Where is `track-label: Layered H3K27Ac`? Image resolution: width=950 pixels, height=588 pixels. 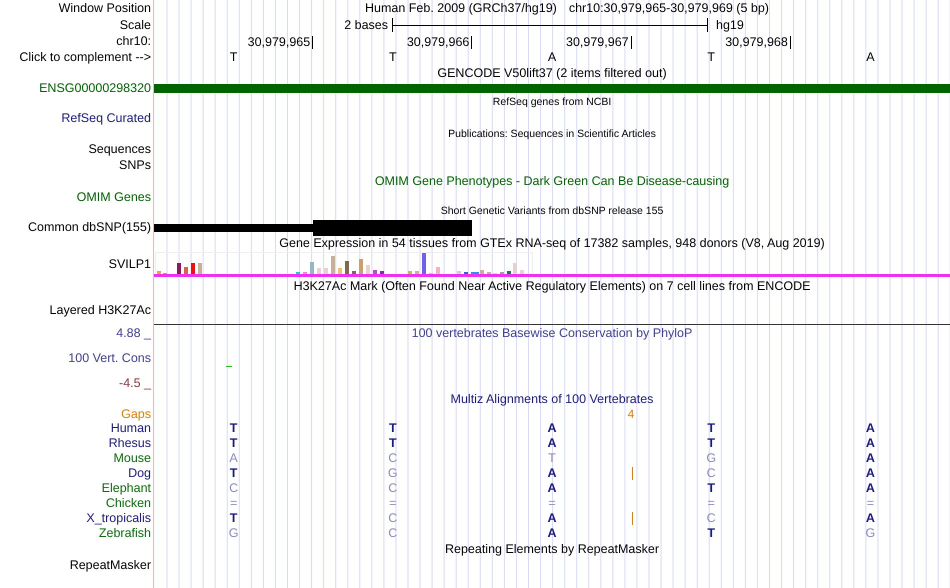
track-label: Layered H3K27Ac is located at coordinates (100, 310).